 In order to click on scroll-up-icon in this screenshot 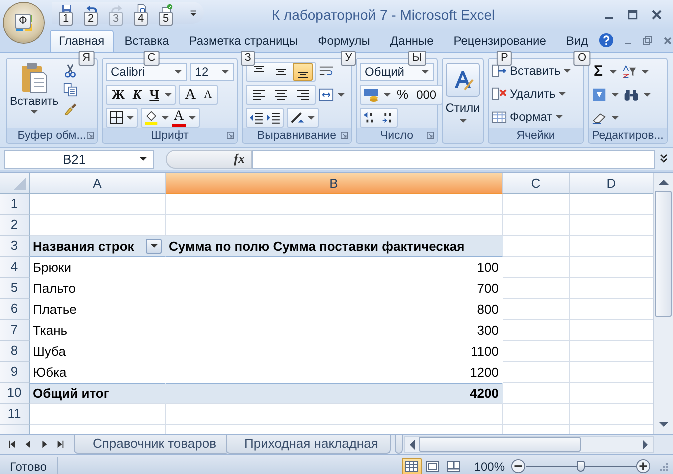, I will do `click(663, 182)`.